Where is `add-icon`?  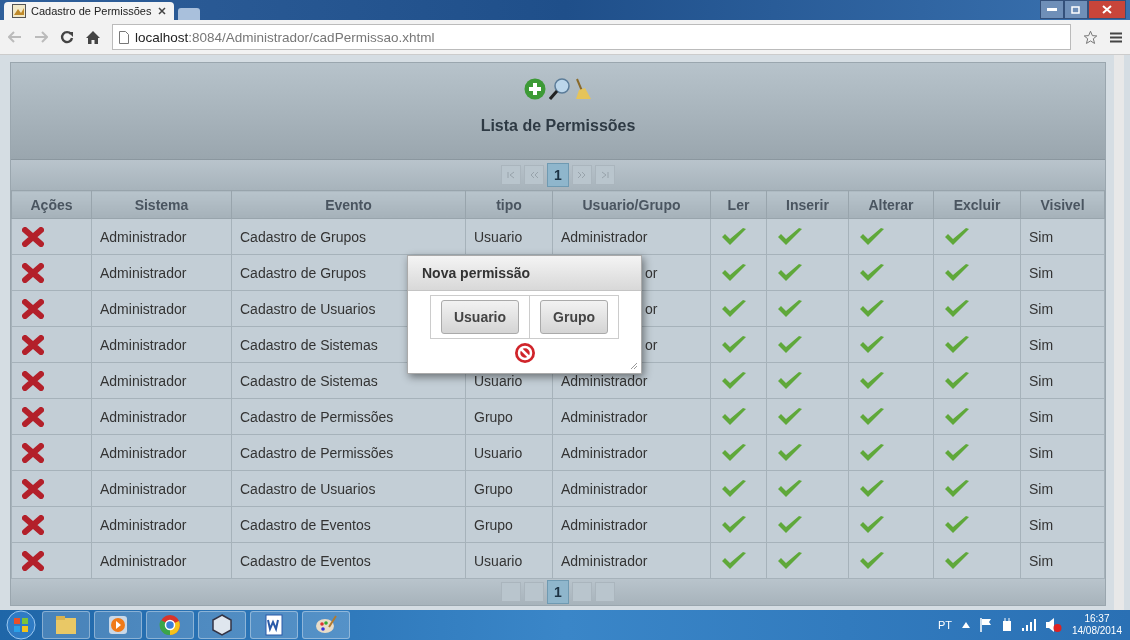 add-icon is located at coordinates (535, 89).